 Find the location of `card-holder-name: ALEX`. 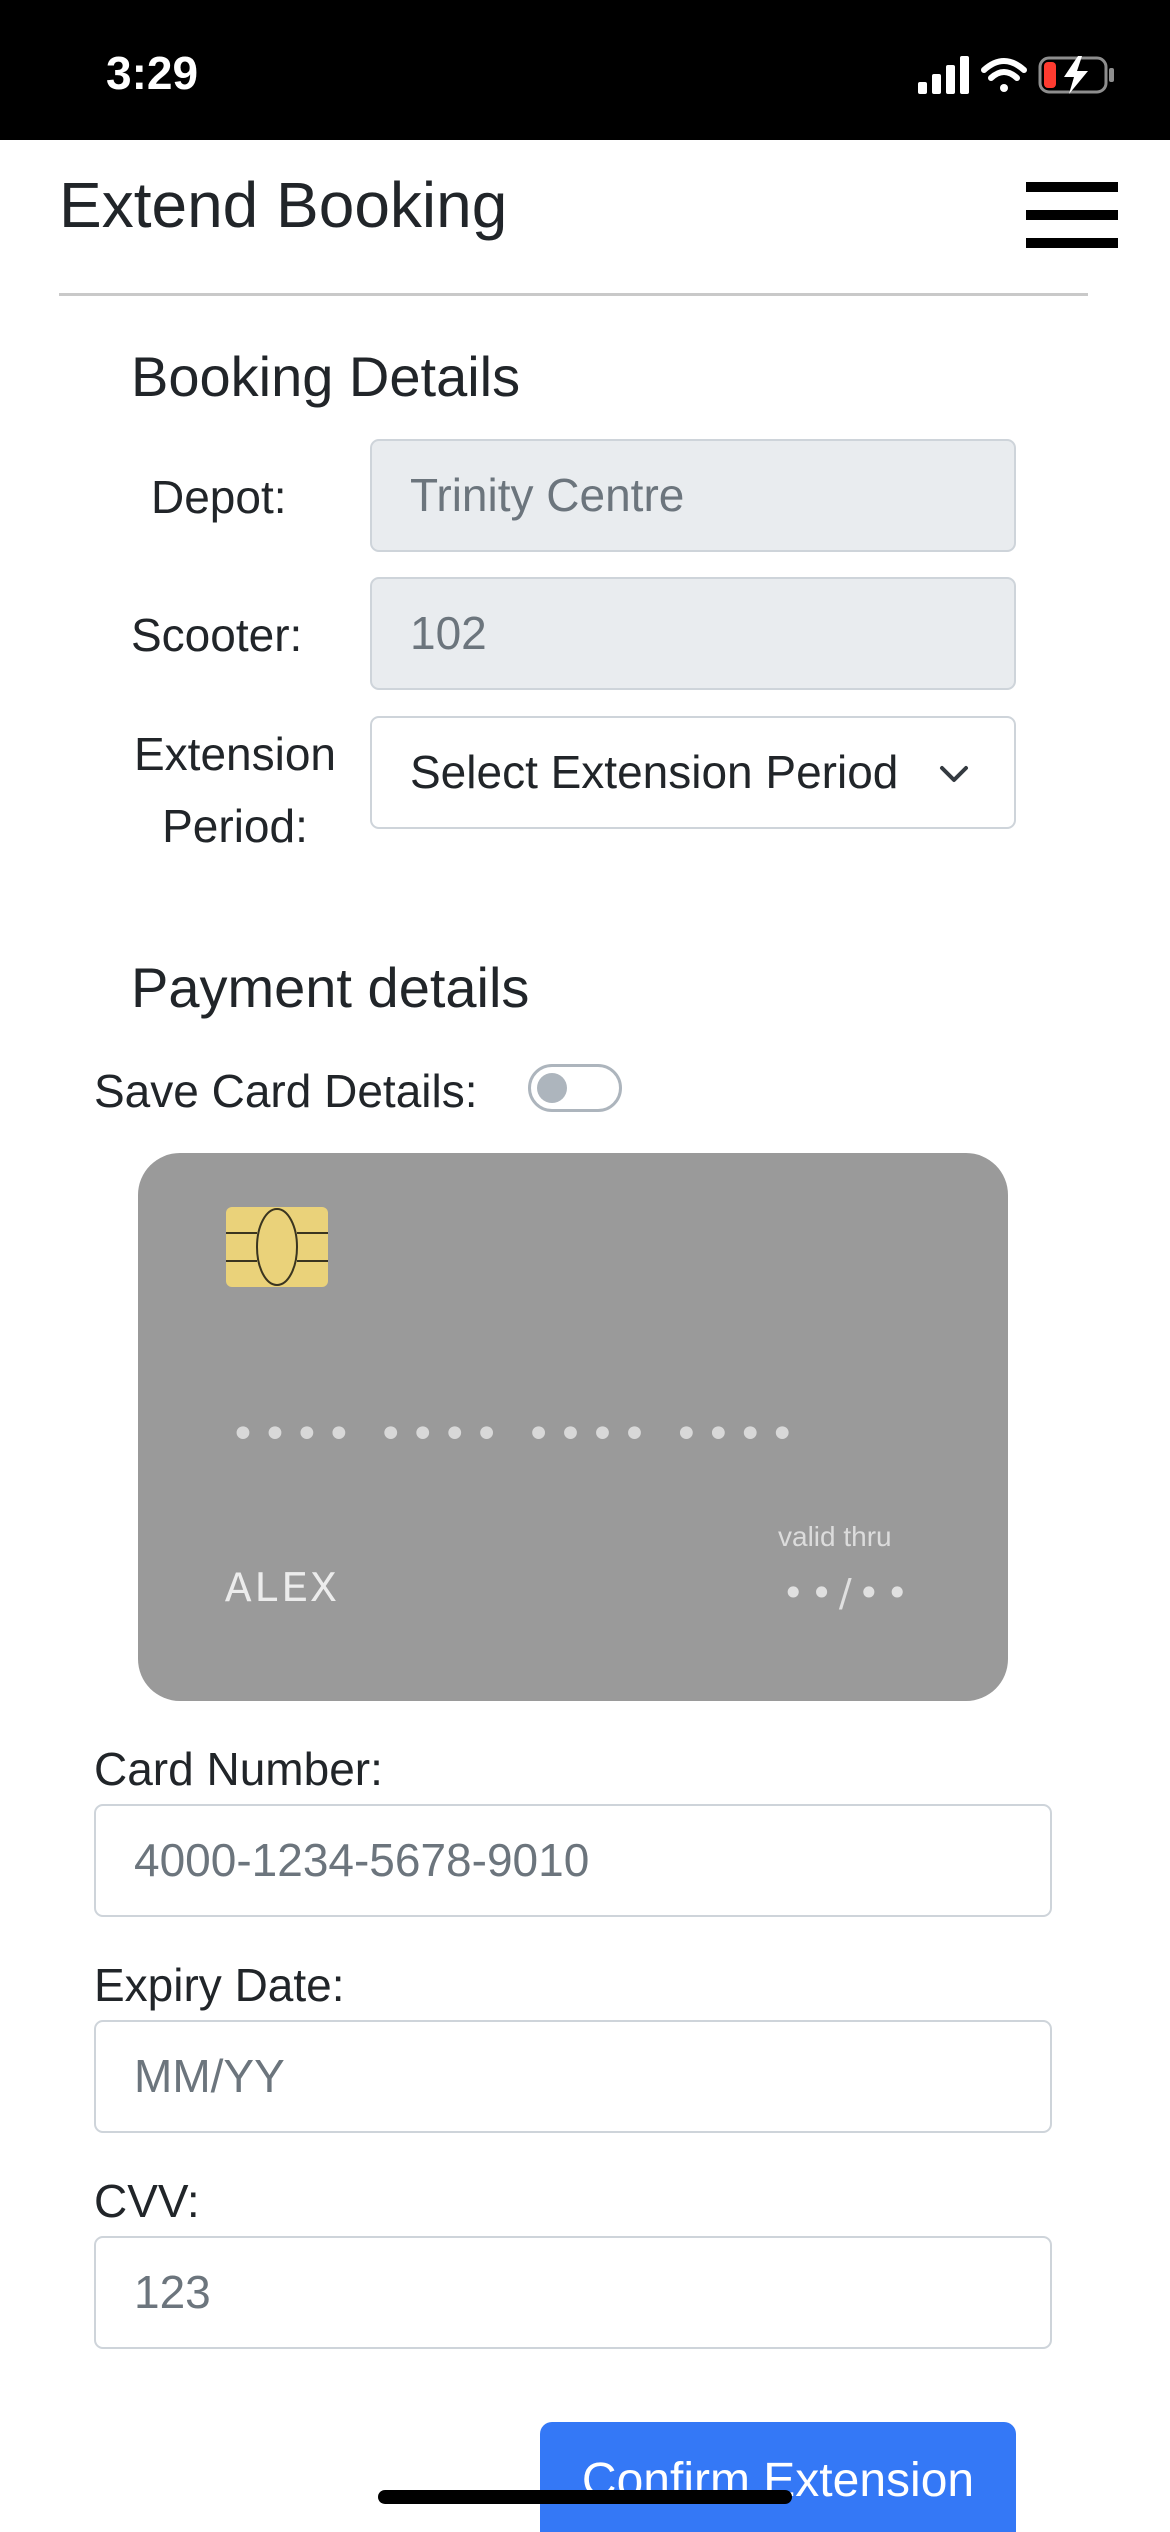

card-holder-name: ALEX is located at coordinates (282, 1590).